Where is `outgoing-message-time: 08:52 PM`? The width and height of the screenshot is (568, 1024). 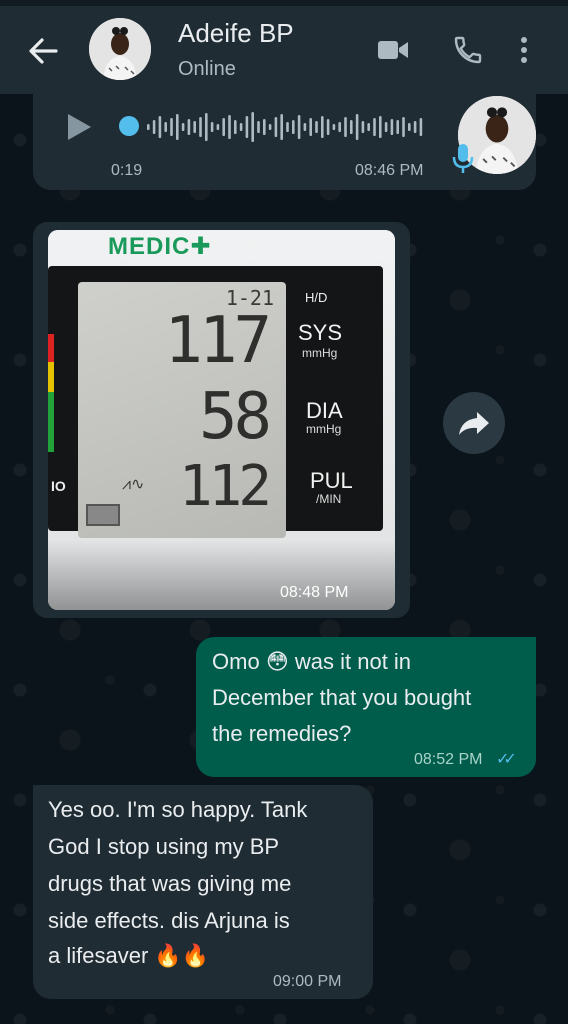 outgoing-message-time: 08:52 PM is located at coordinates (448, 759).